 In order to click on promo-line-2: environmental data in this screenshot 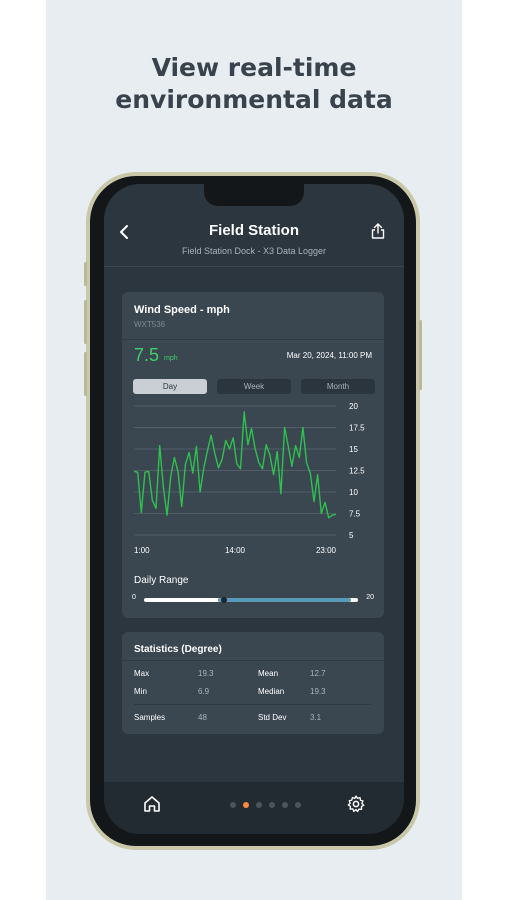, I will do `click(254, 99)`.